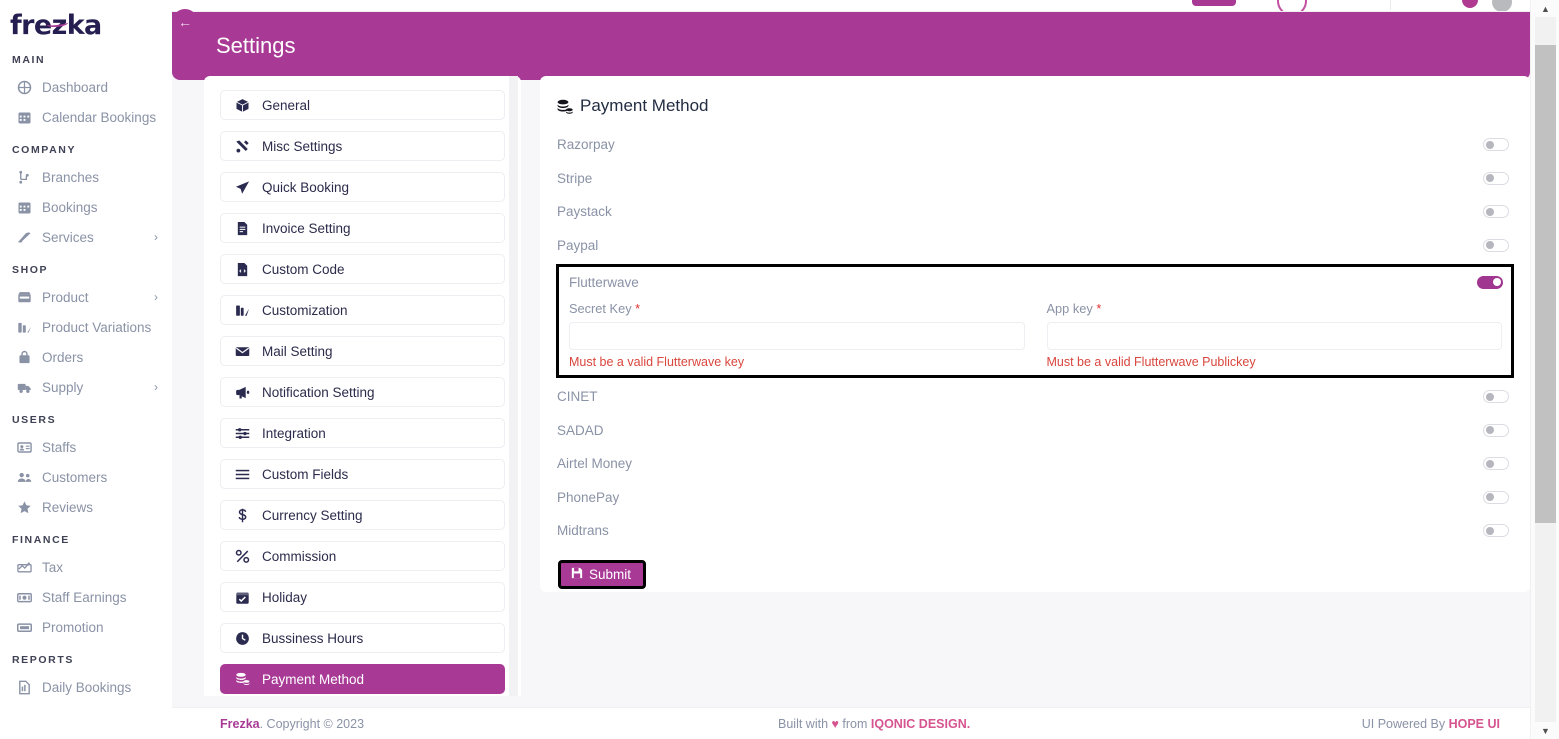 This screenshot has width=1559, height=739. Describe the element at coordinates (24, 327) in the screenshot. I see `variations-icon` at that location.